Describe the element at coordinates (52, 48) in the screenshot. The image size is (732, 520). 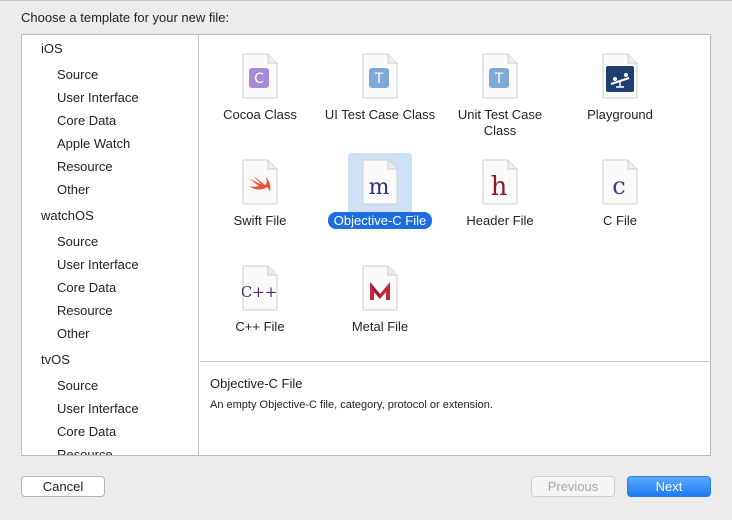
I see `sidebar-group-ios: iOS` at that location.